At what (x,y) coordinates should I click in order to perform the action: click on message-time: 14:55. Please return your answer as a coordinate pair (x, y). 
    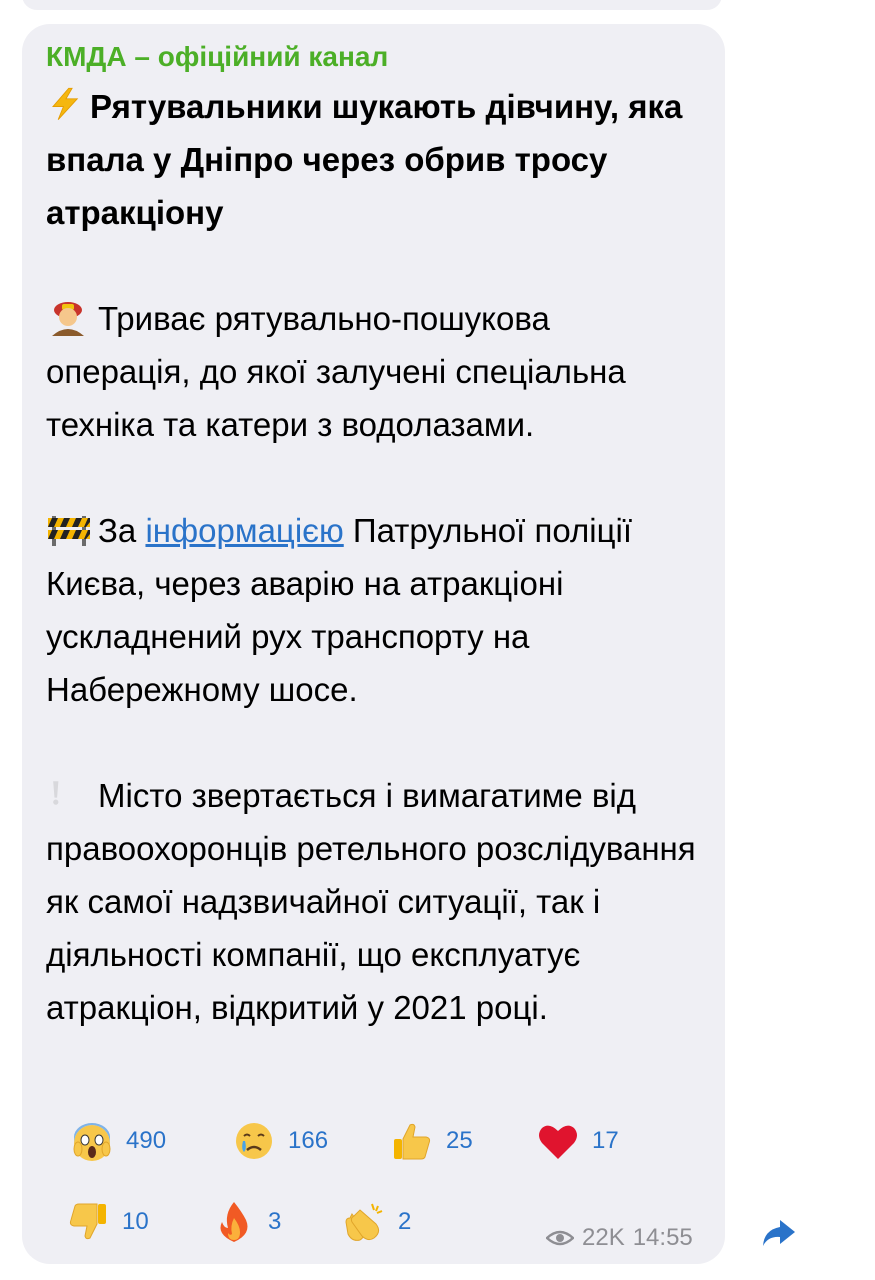
    Looking at the image, I should click on (662, 1237).